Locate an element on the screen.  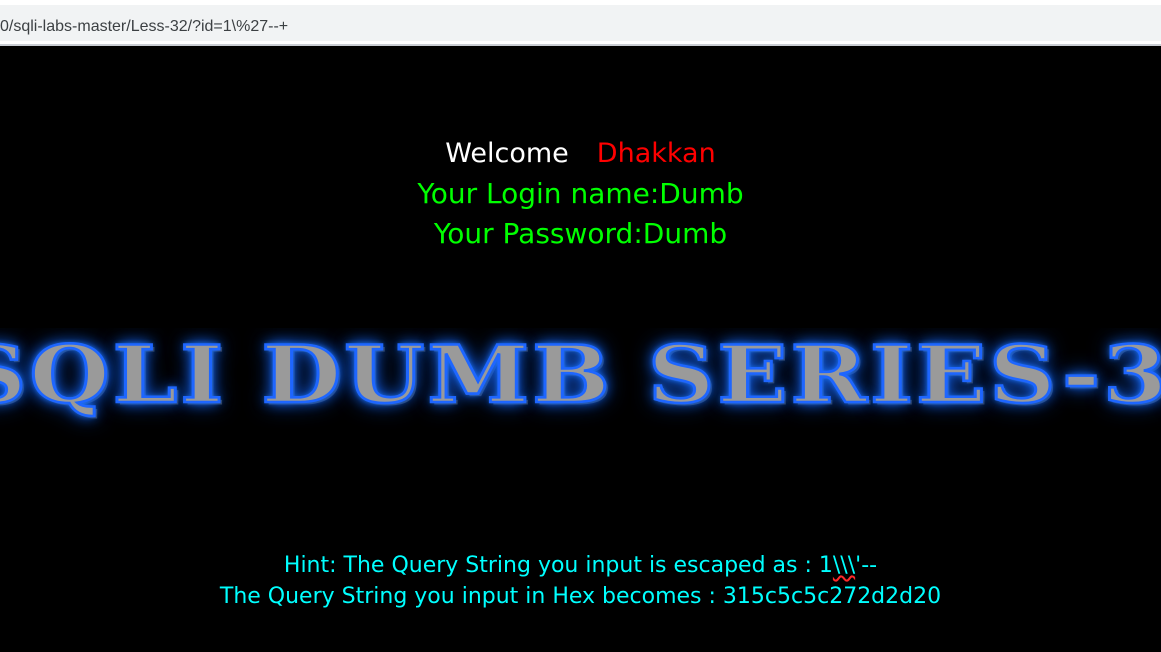
welcome-label: Welcome is located at coordinates (507, 153).